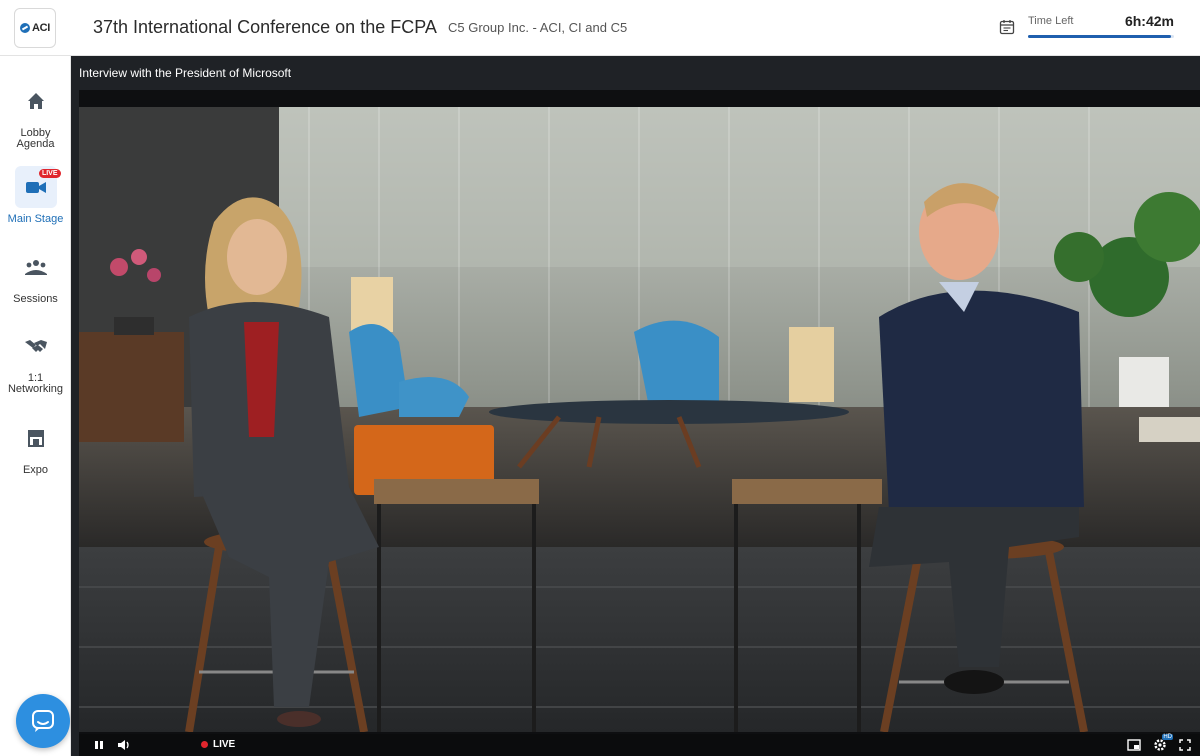 Image resolution: width=1200 pixels, height=756 pixels. Describe the element at coordinates (35, 470) in the screenshot. I see `sidebar-item-label: Expo` at that location.